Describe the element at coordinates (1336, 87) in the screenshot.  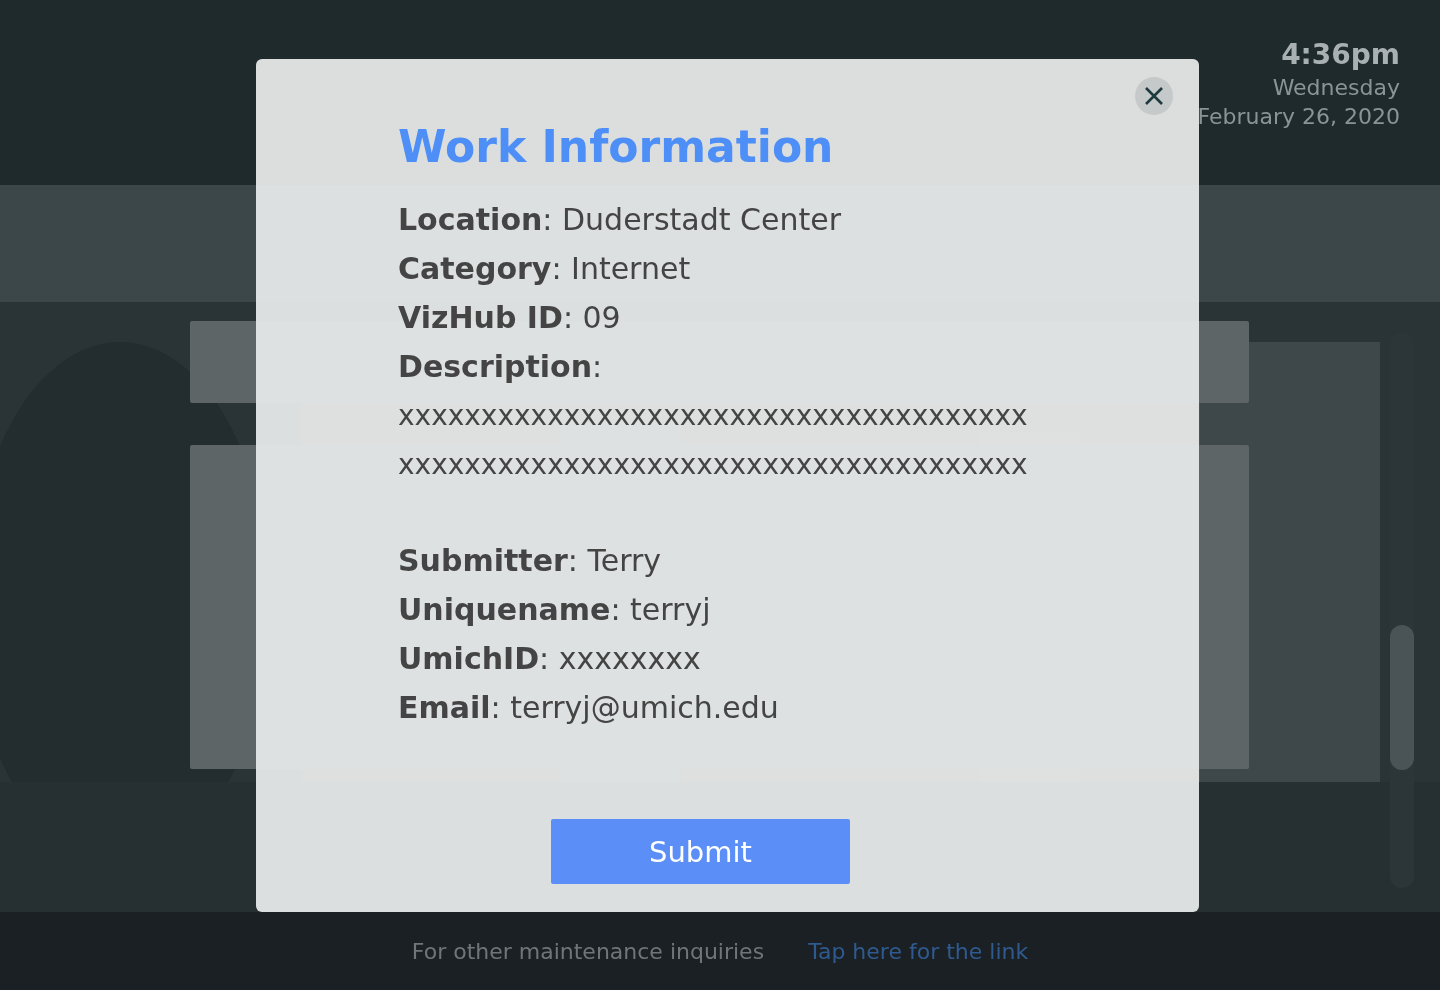
I see `weekday-label: Wednesday` at that location.